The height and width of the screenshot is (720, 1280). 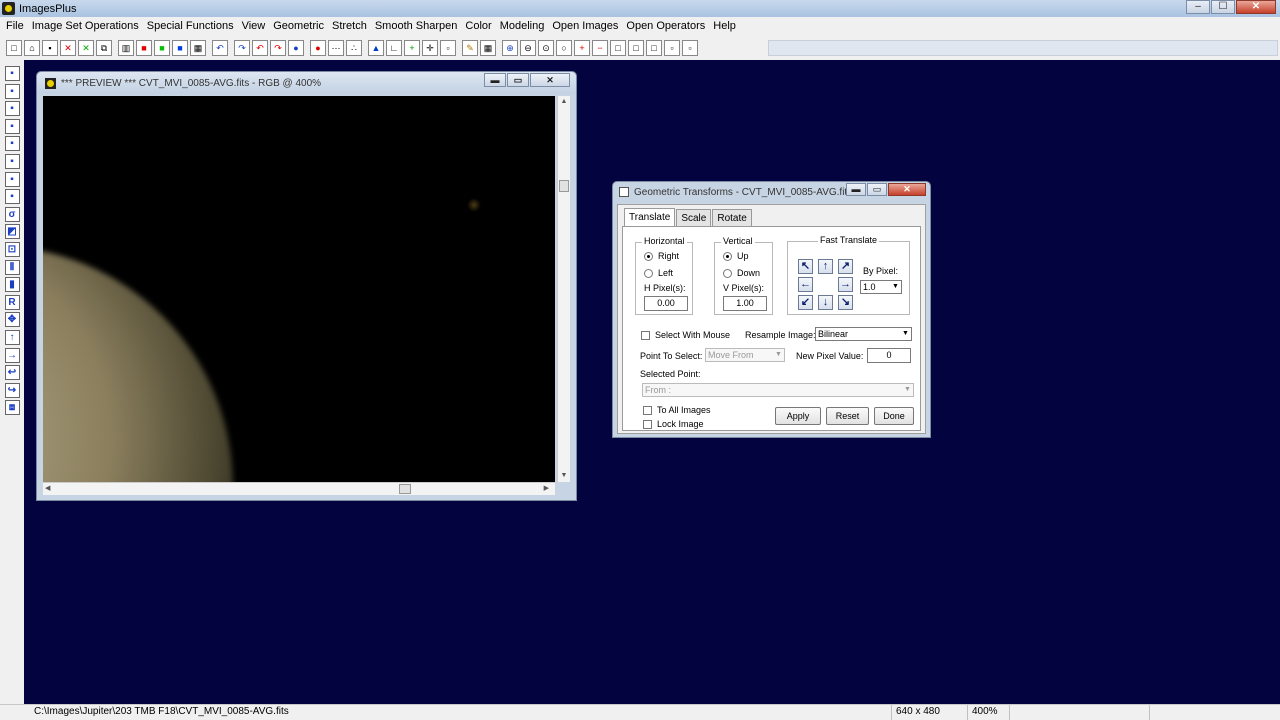 What do you see at coordinates (677, 410) in the screenshot?
I see `to-all-images-checkbox: To All Images` at bounding box center [677, 410].